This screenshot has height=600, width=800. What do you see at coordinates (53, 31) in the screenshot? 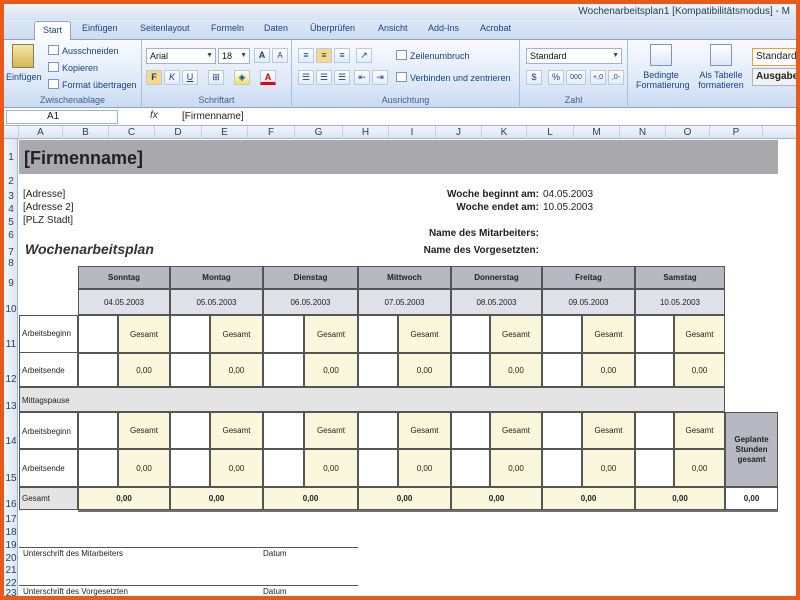
I see `tab-start: Start` at bounding box center [53, 31].